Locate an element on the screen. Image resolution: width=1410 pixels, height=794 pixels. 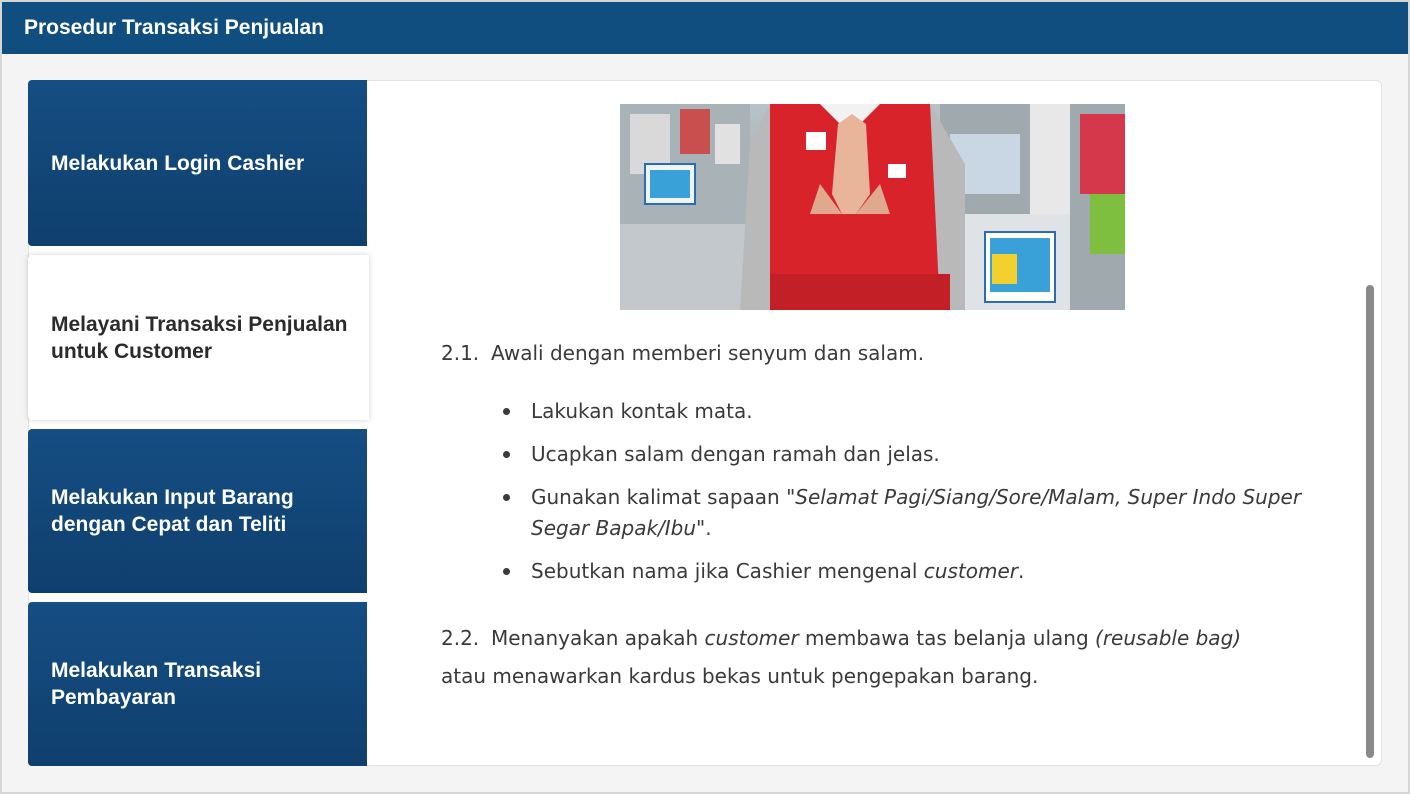
cashier-photo-illustration is located at coordinates (872, 207).